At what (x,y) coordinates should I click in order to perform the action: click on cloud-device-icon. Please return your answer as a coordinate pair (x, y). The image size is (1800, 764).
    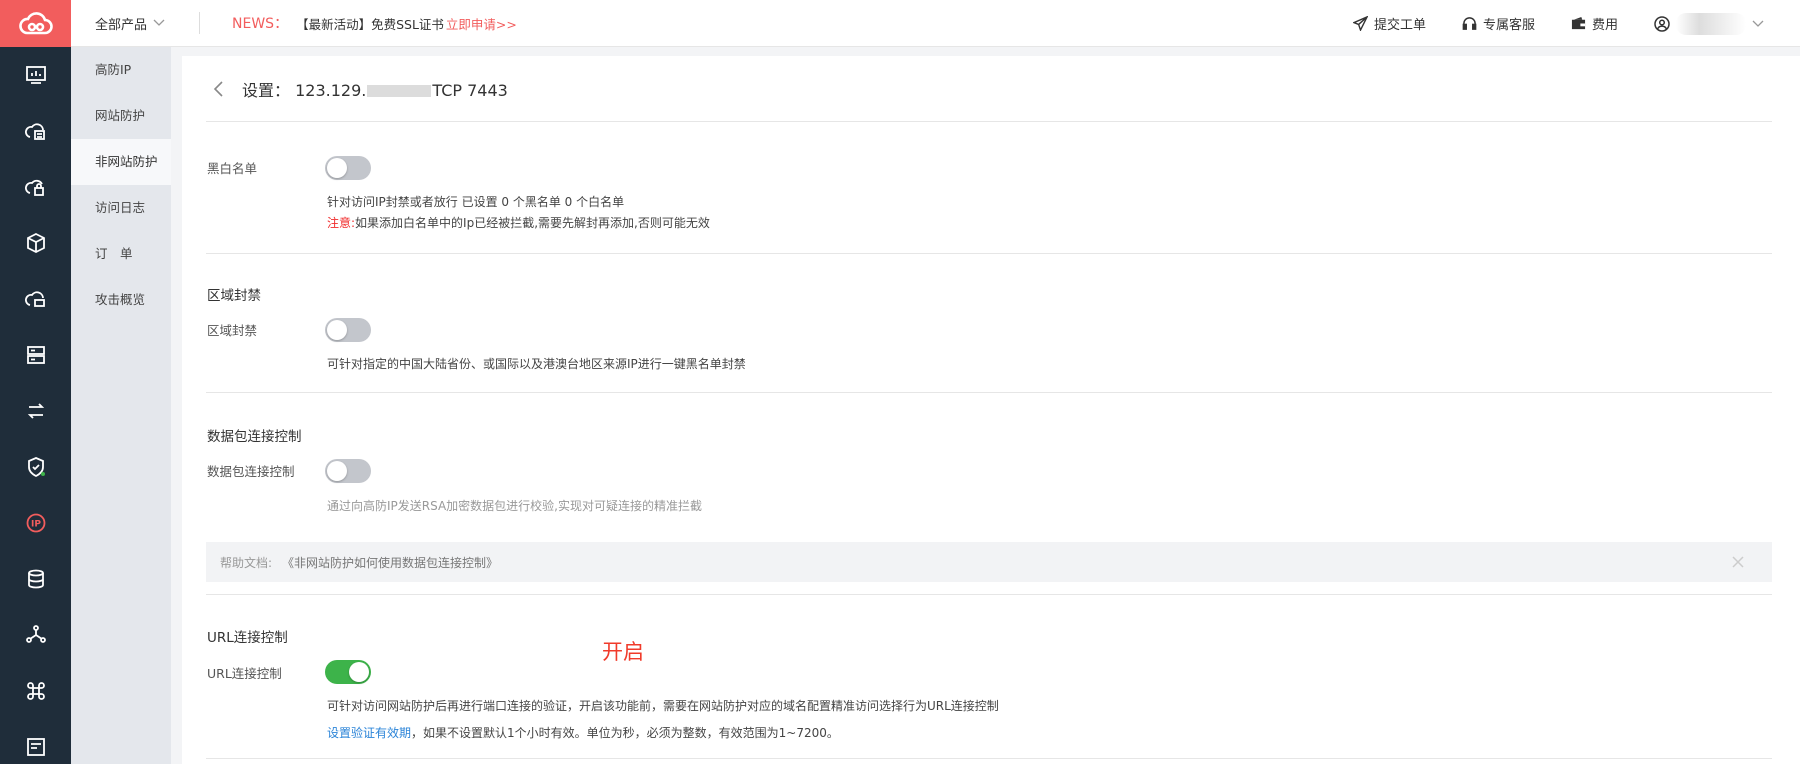
    Looking at the image, I should click on (35, 299).